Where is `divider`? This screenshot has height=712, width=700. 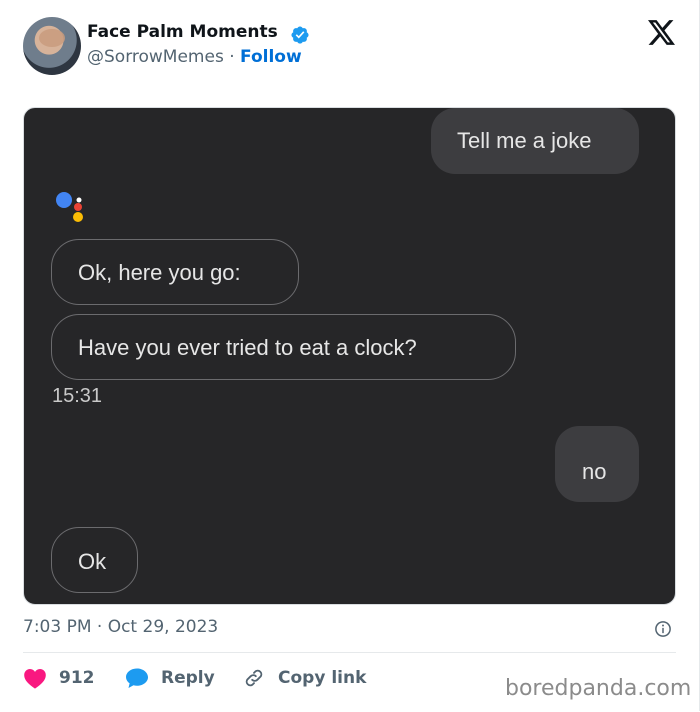
divider is located at coordinates (349, 652).